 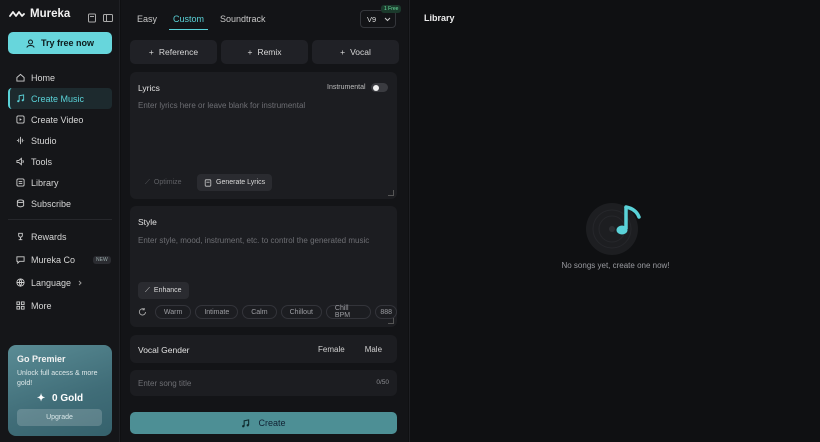 I want to click on enhance-button: ⟋ Enhance, so click(x=163, y=290).